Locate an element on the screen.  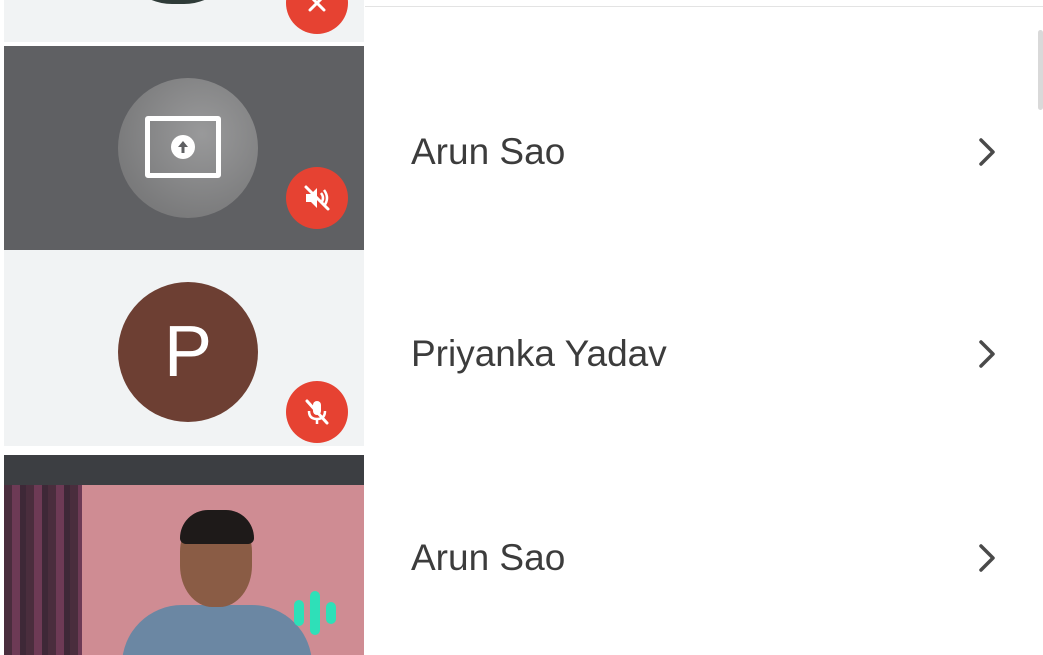
video-background is located at coordinates (184, 470).